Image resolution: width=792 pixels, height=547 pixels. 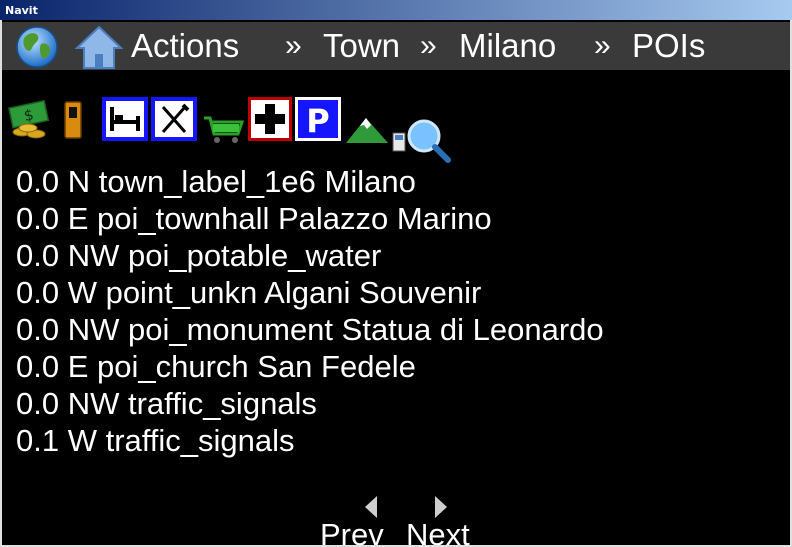 I want to click on poi-result-item: 0.0 NW traffic_signals, so click(x=166, y=404).